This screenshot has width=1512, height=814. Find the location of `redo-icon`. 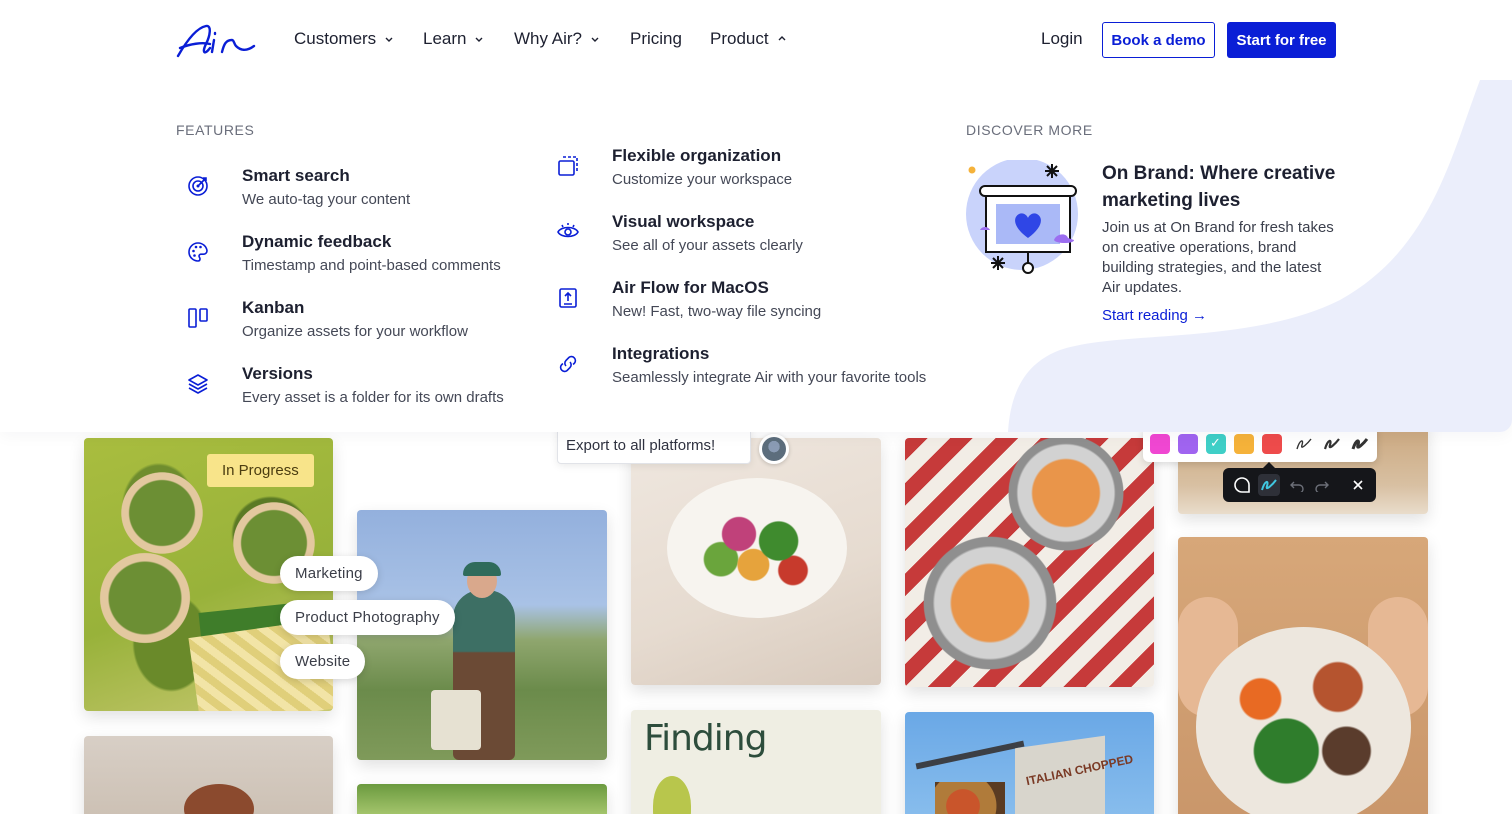

redo-icon is located at coordinates (1322, 486).